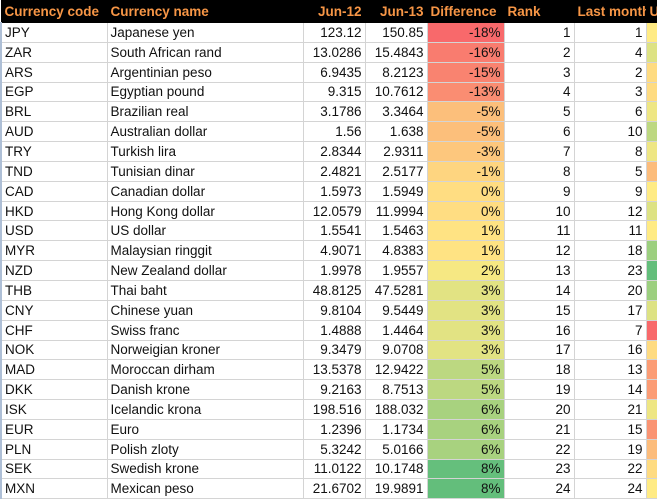 The image size is (657, 501). What do you see at coordinates (610, 132) in the screenshot?
I see `cell-last-month: 10` at bounding box center [610, 132].